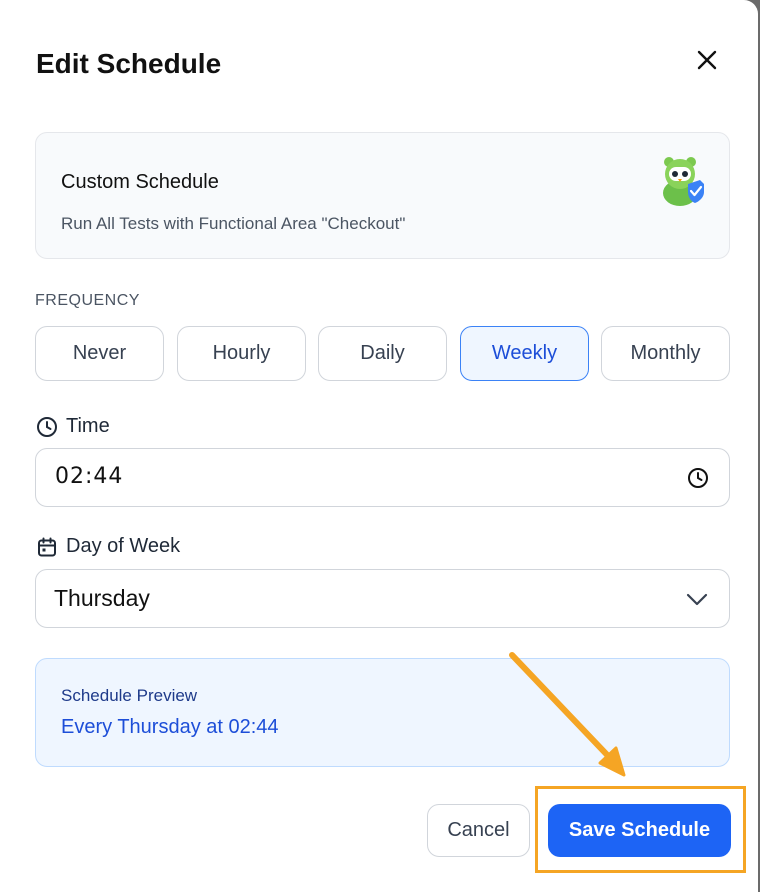  I want to click on cancel-button: Cancel, so click(478, 830).